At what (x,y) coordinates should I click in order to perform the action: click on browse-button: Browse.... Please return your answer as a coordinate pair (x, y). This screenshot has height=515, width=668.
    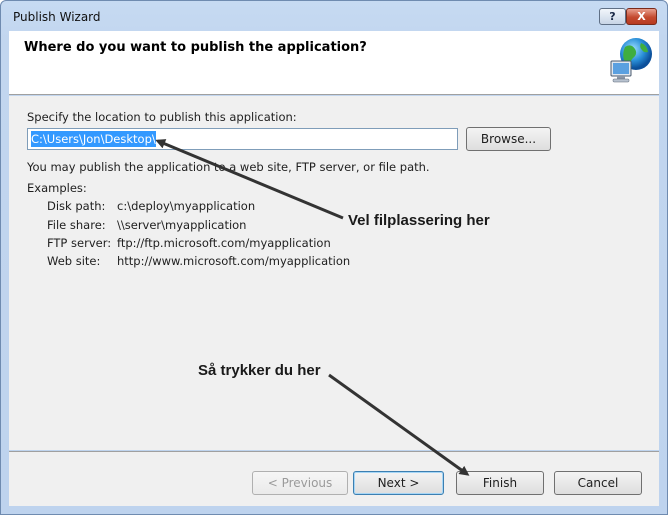
    Looking at the image, I should click on (508, 139).